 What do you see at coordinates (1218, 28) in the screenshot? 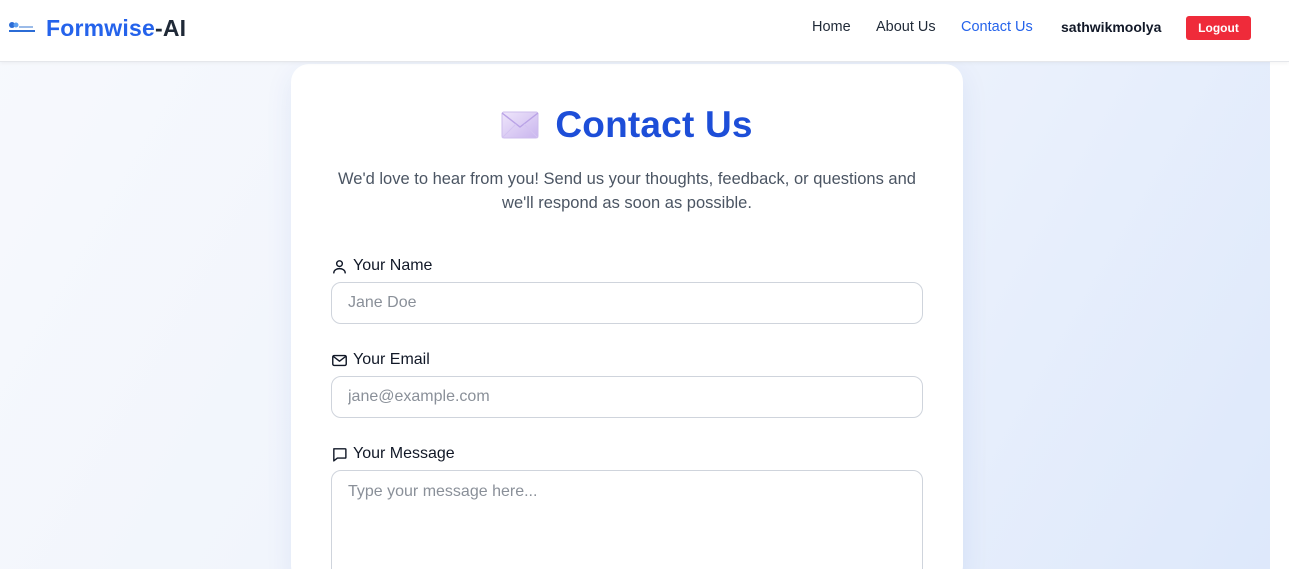
I see `logout-button: Logout` at bounding box center [1218, 28].